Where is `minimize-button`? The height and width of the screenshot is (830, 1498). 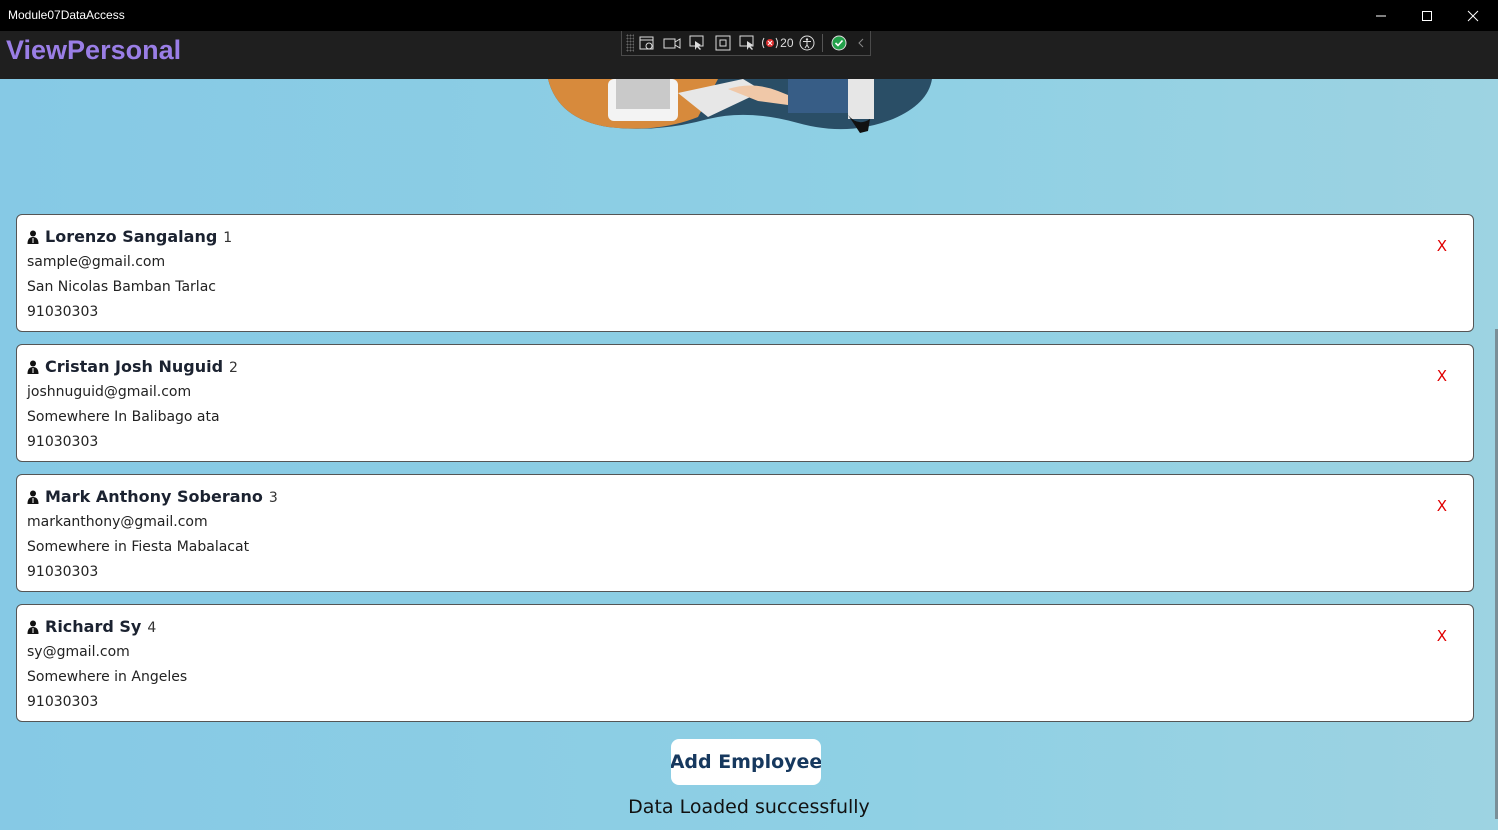
minimize-button is located at coordinates (1381, 15).